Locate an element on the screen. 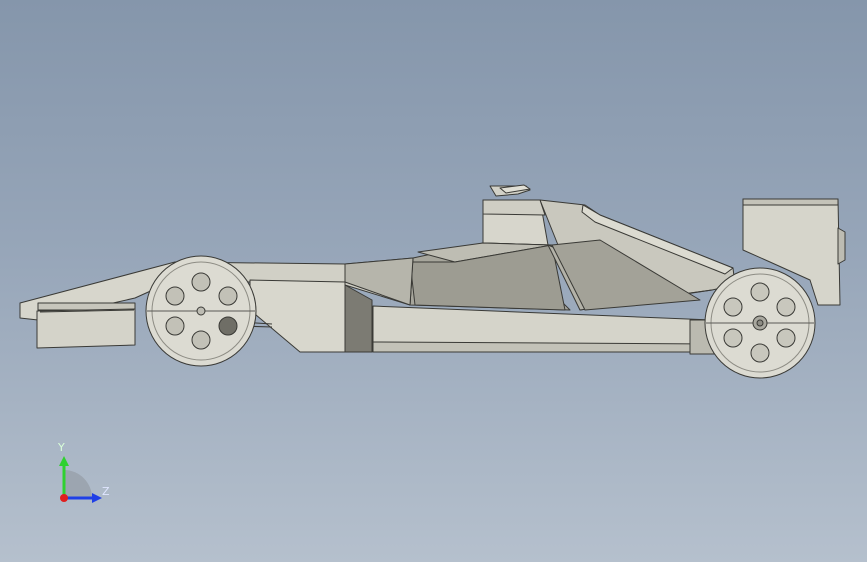 Image resolution: width=867 pixels, height=562 pixels. z-axis-label: Z is located at coordinates (106, 491).